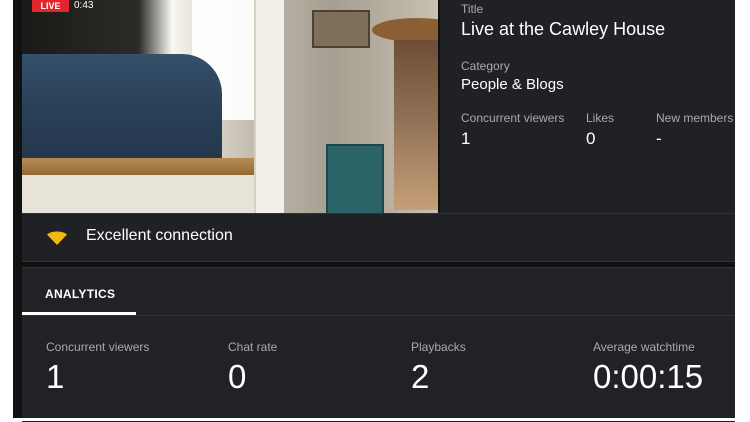 This screenshot has width=750, height=422. I want to click on new-members-label: New members, so click(695, 118).